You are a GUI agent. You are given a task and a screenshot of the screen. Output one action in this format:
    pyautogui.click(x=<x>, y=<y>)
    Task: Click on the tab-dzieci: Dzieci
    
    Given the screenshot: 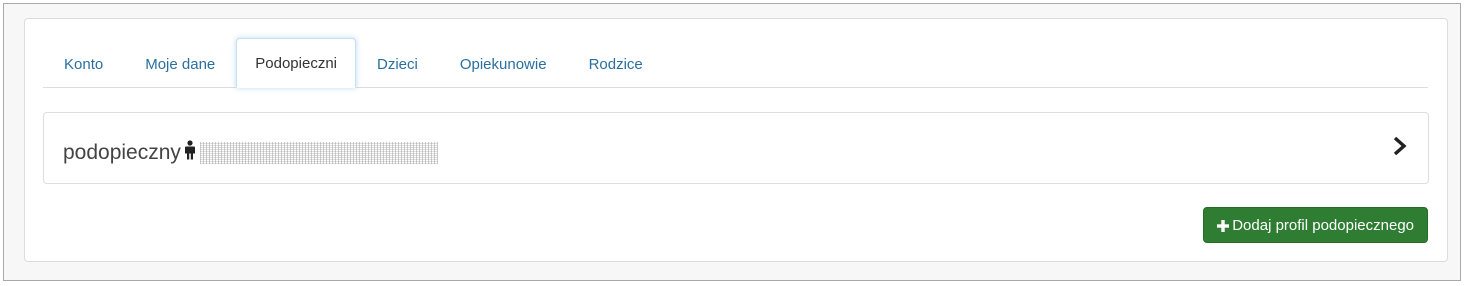 What is the action you would take?
    pyautogui.click(x=397, y=64)
    